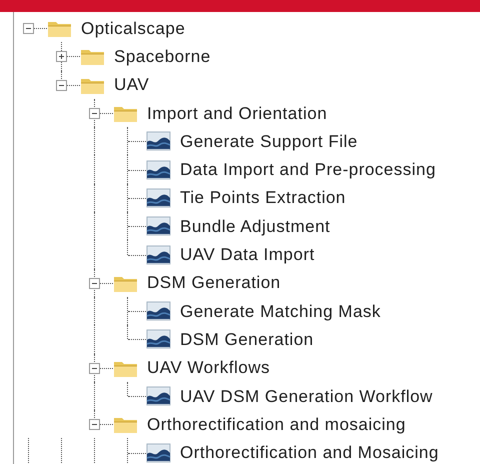 The image size is (480, 464). I want to click on tool-label: Orthorectification and Mosaicing, so click(309, 453).